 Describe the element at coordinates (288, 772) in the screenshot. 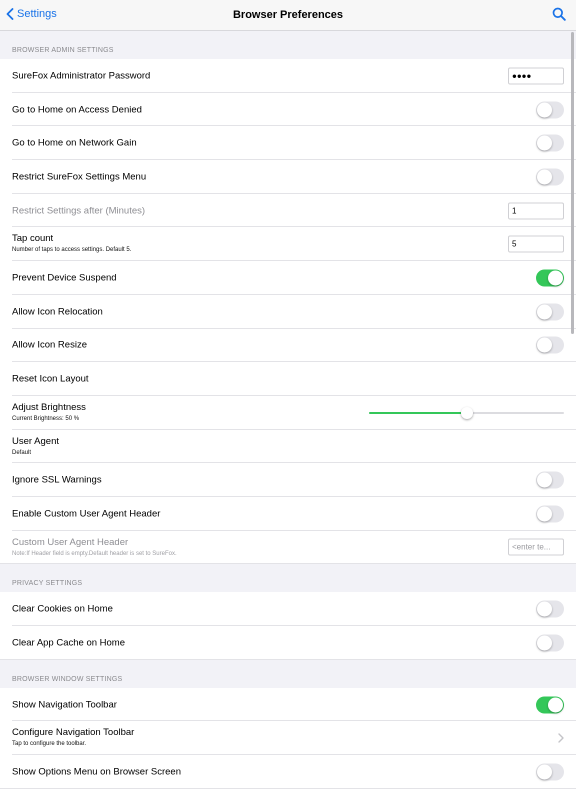

I see `row-show-options-menu-on-browser-screen: Show Options Menu on Browser Screen` at that location.